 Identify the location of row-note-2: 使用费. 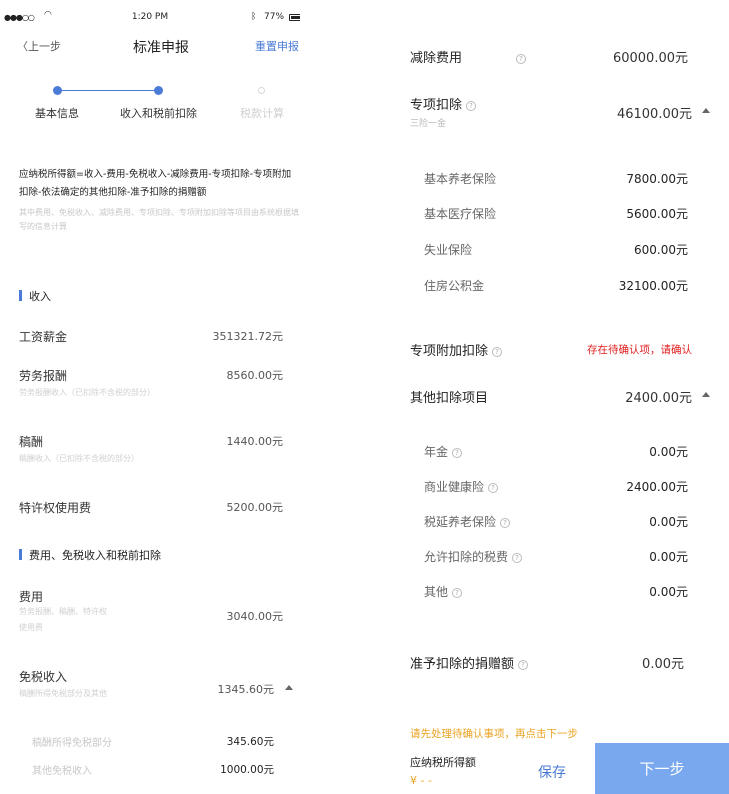
(31, 627).